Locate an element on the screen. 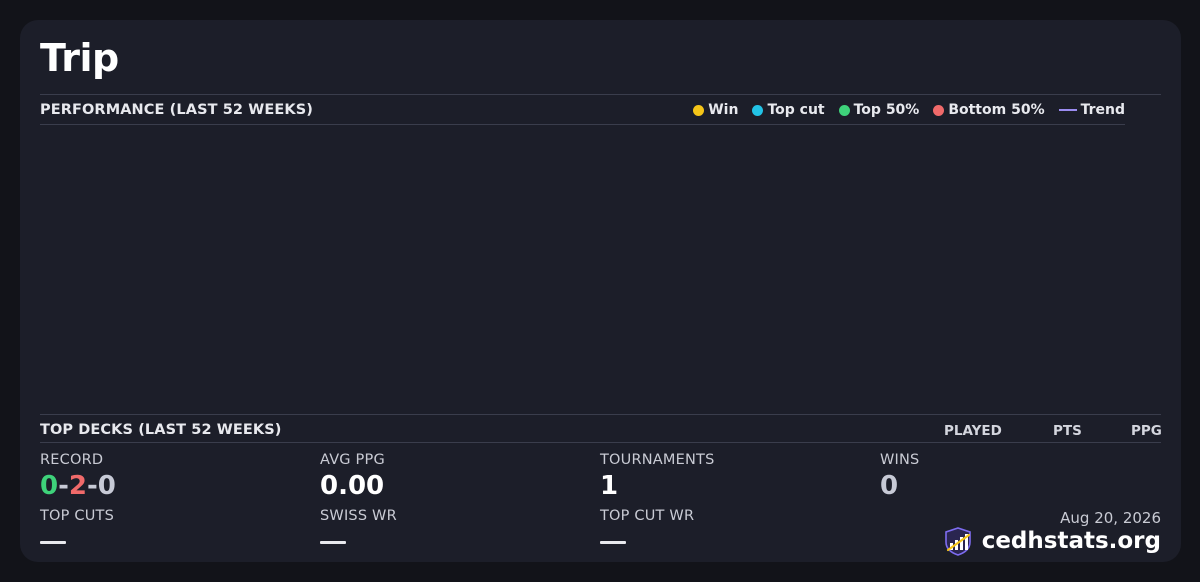 The height and width of the screenshot is (582, 1200). record-wins: 0 is located at coordinates (49, 486).